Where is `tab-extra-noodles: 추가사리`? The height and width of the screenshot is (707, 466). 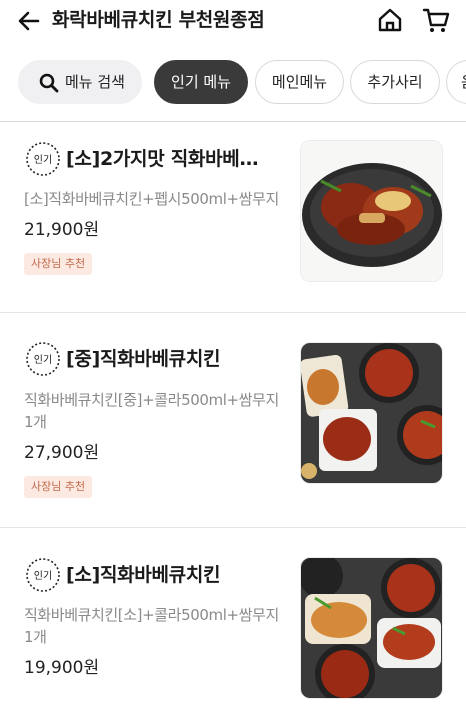 tab-extra-noodles: 추가사리 is located at coordinates (395, 82).